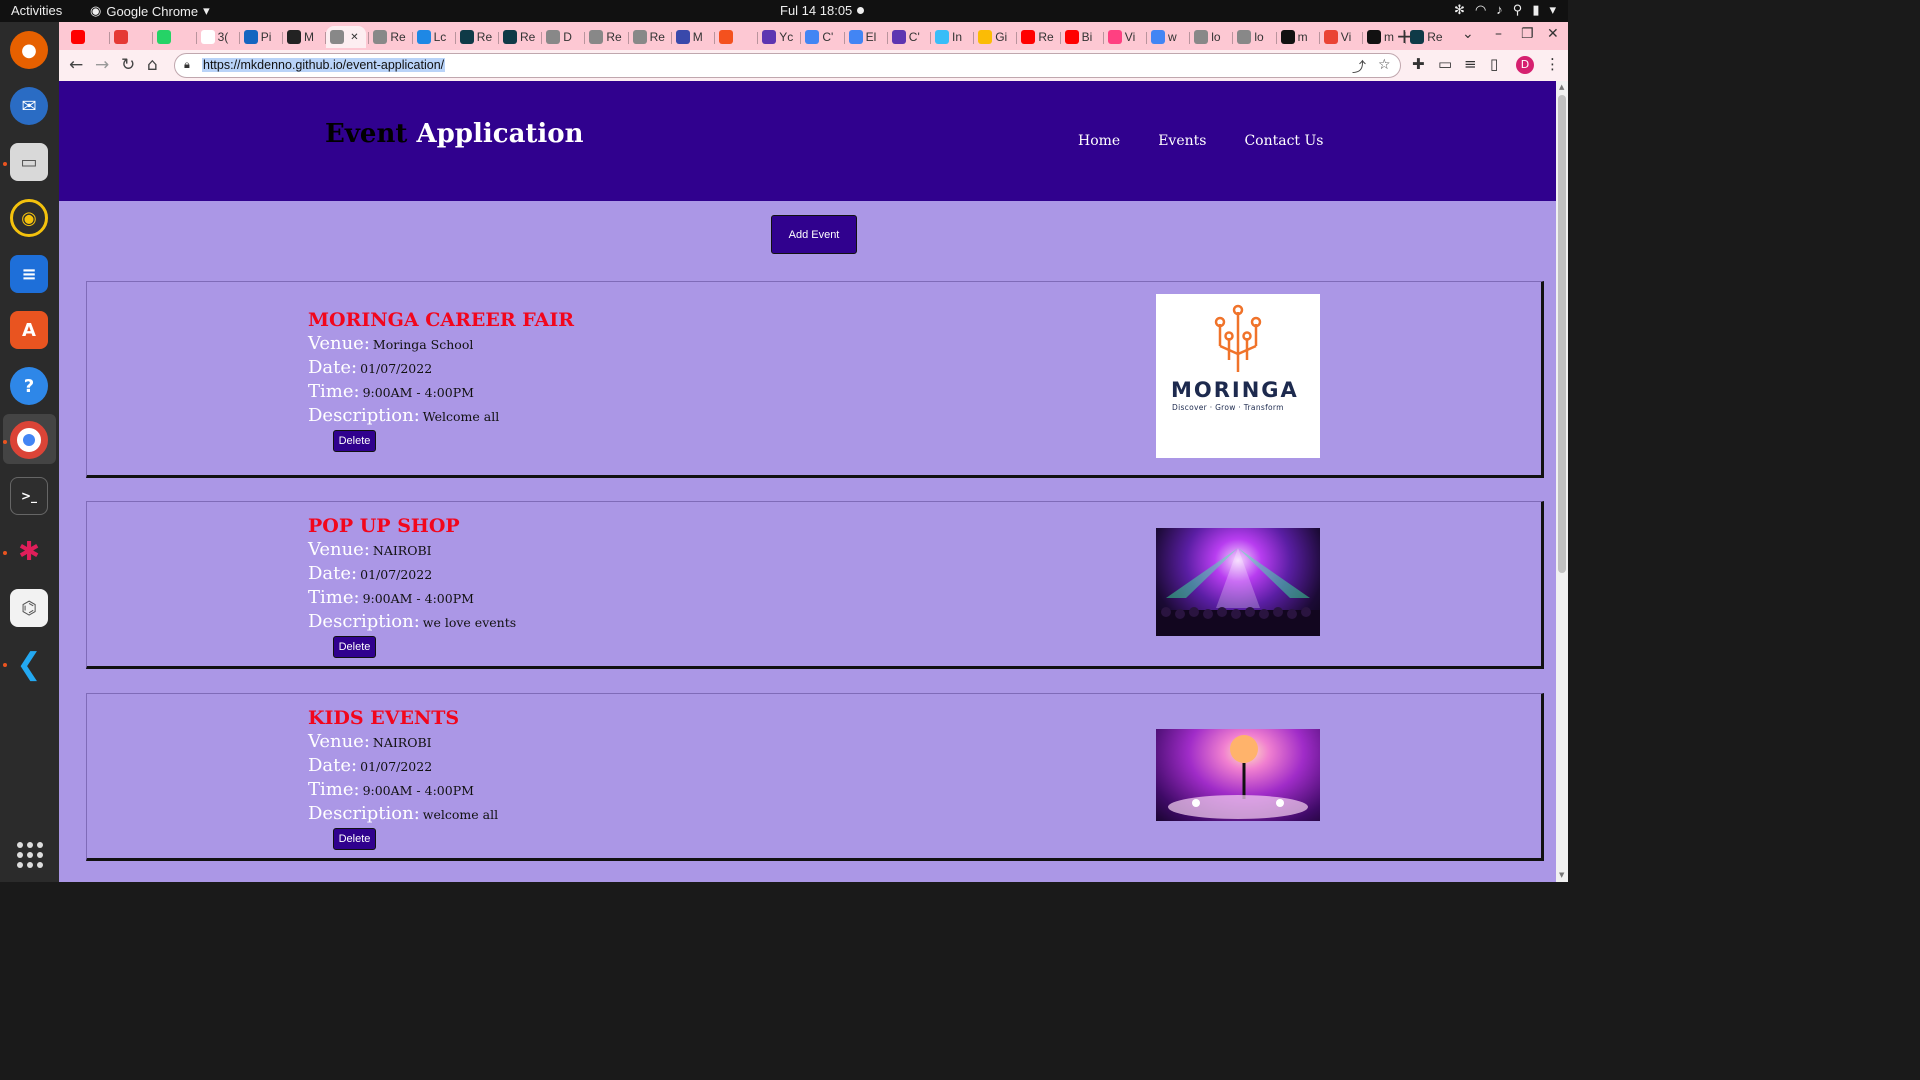 The image size is (1920, 1080). What do you see at coordinates (1552, 10) in the screenshot?
I see `power-menu-icon: ▾` at bounding box center [1552, 10].